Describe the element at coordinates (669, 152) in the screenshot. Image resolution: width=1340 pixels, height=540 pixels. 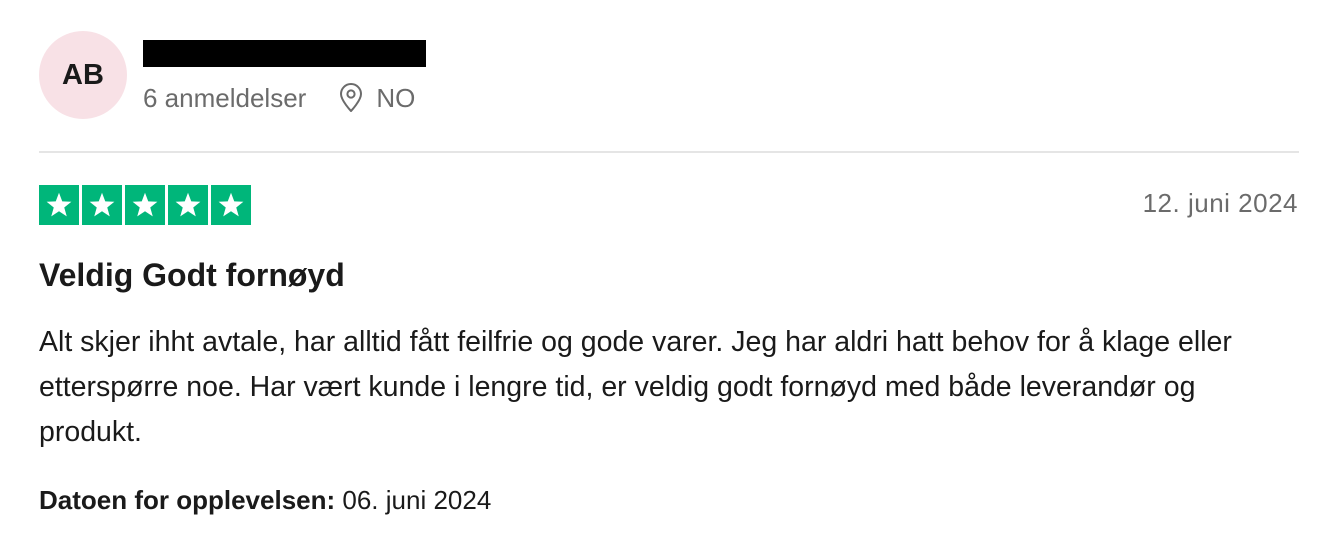
I see `divider` at that location.